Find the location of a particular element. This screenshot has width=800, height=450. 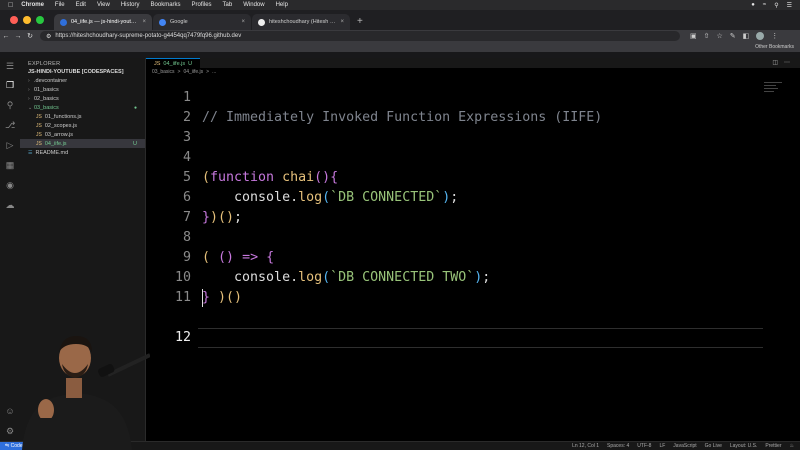

tree-folder-02-basics: › 02_basics is located at coordinates (82, 98).